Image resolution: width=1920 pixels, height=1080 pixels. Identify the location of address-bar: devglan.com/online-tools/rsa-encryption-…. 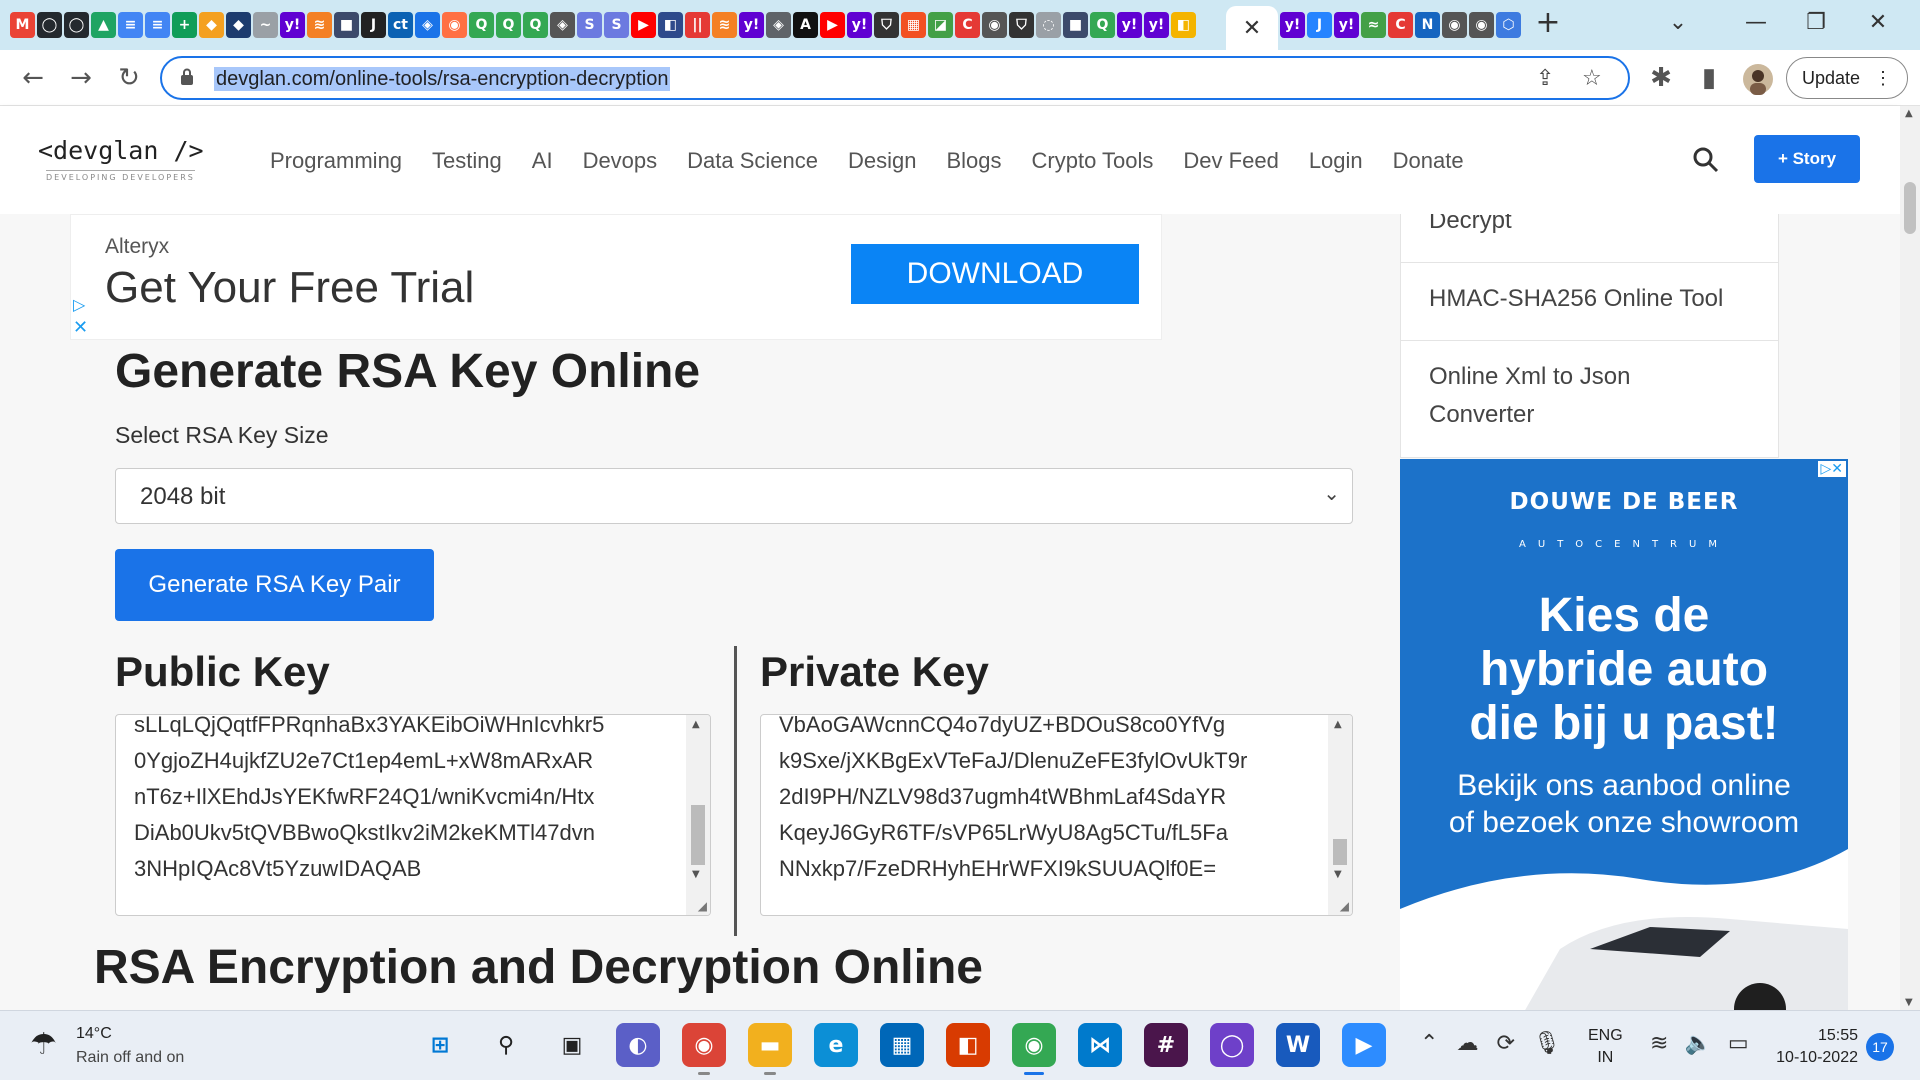
(895, 78).